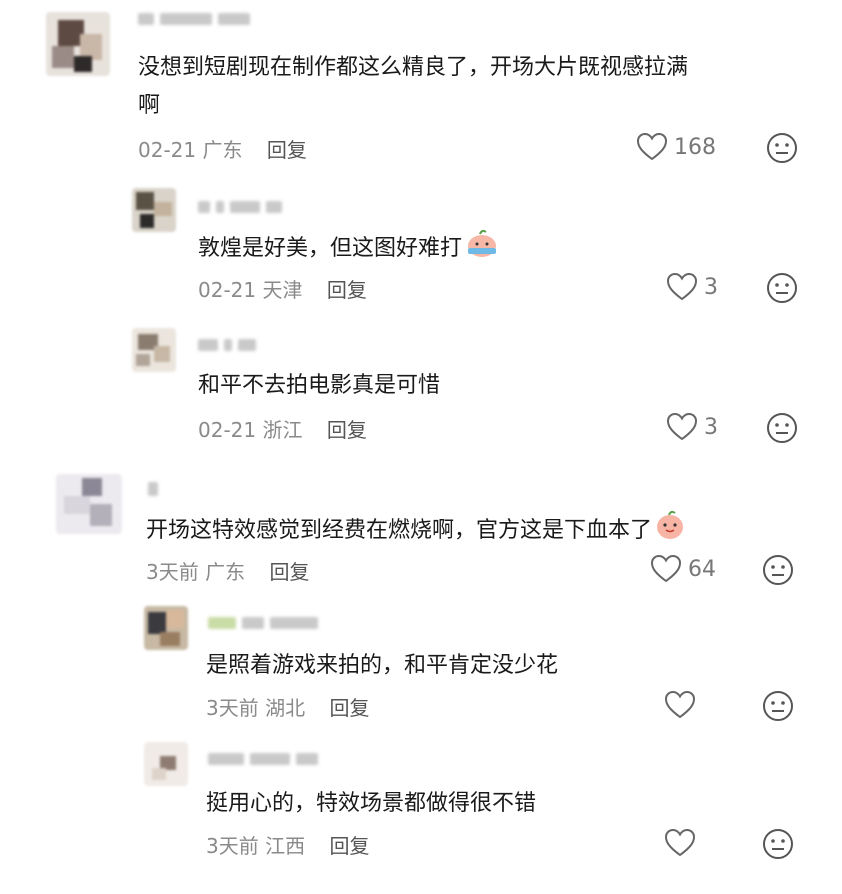 This screenshot has height=894, width=842. I want to click on like-button: 64, so click(683, 569).